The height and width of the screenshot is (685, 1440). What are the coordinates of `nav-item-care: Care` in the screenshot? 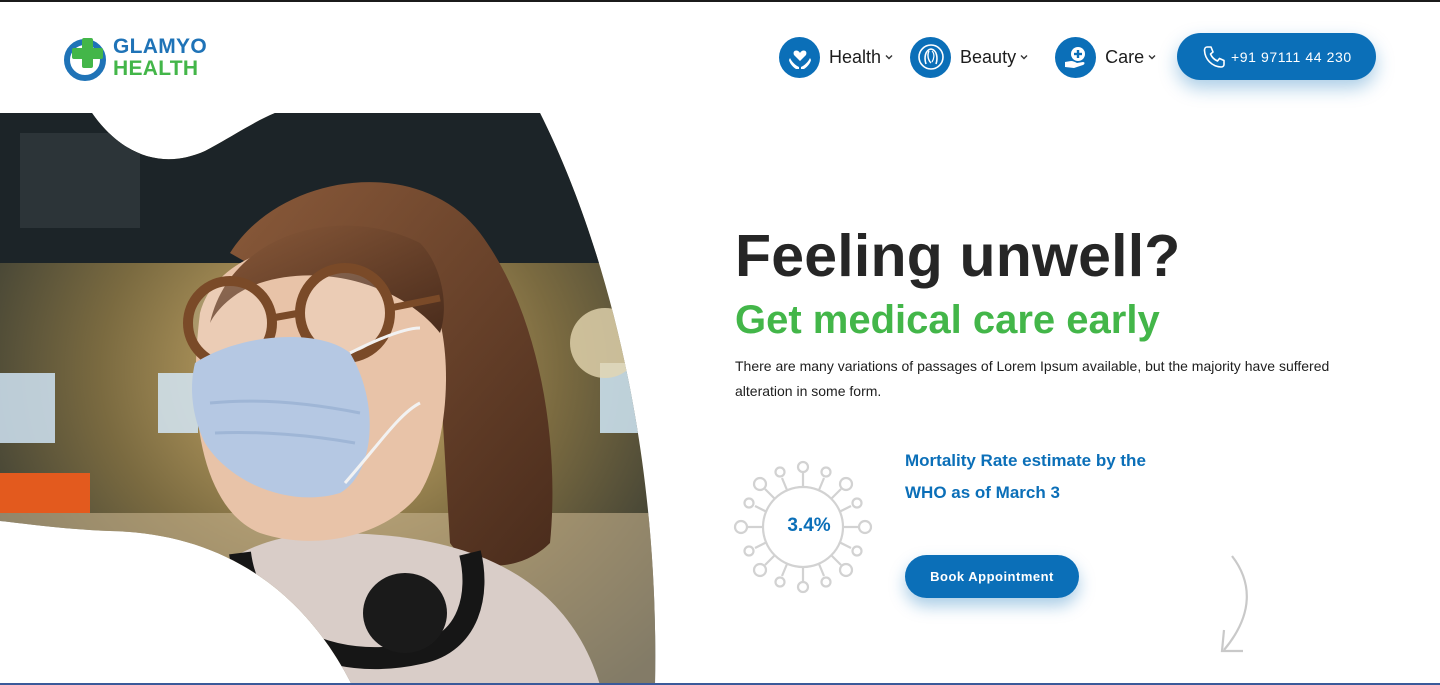 It's located at (1106, 57).